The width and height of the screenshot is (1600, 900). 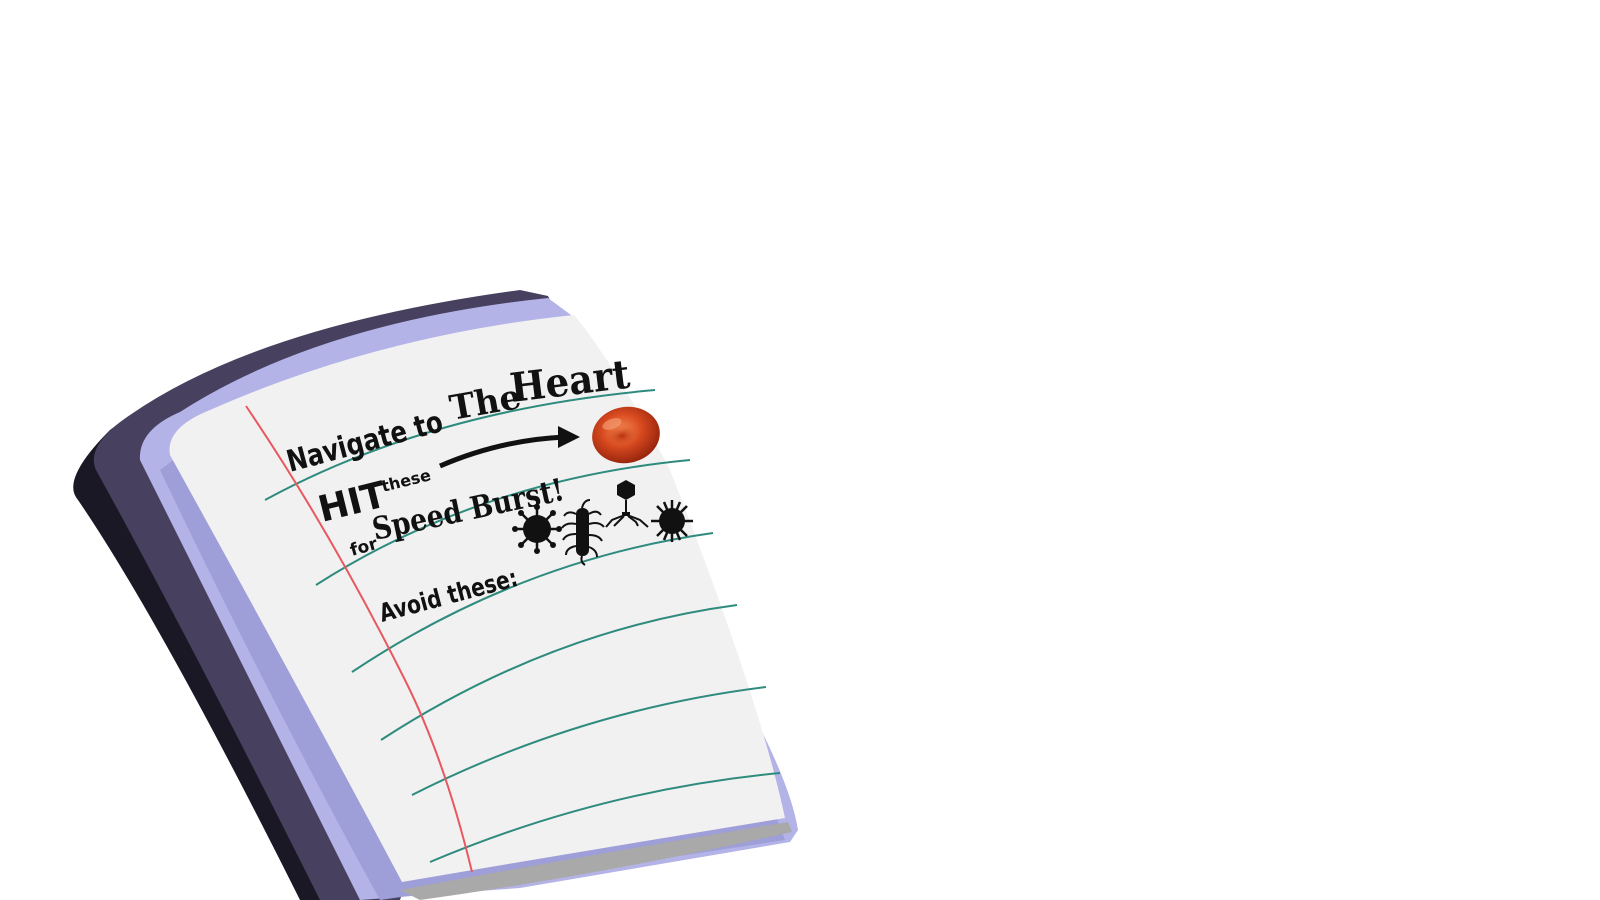 I want to click on virus-icon, so click(x=537, y=529).